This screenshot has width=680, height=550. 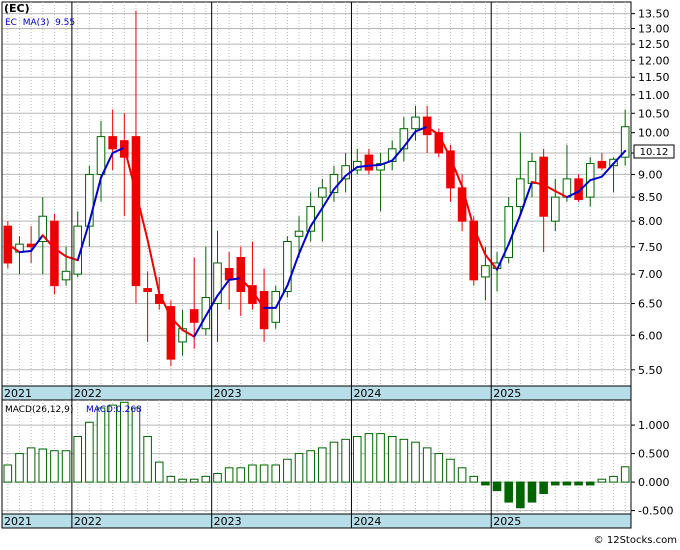 I want to click on price-tick-label: 13.50, so click(x=654, y=14).